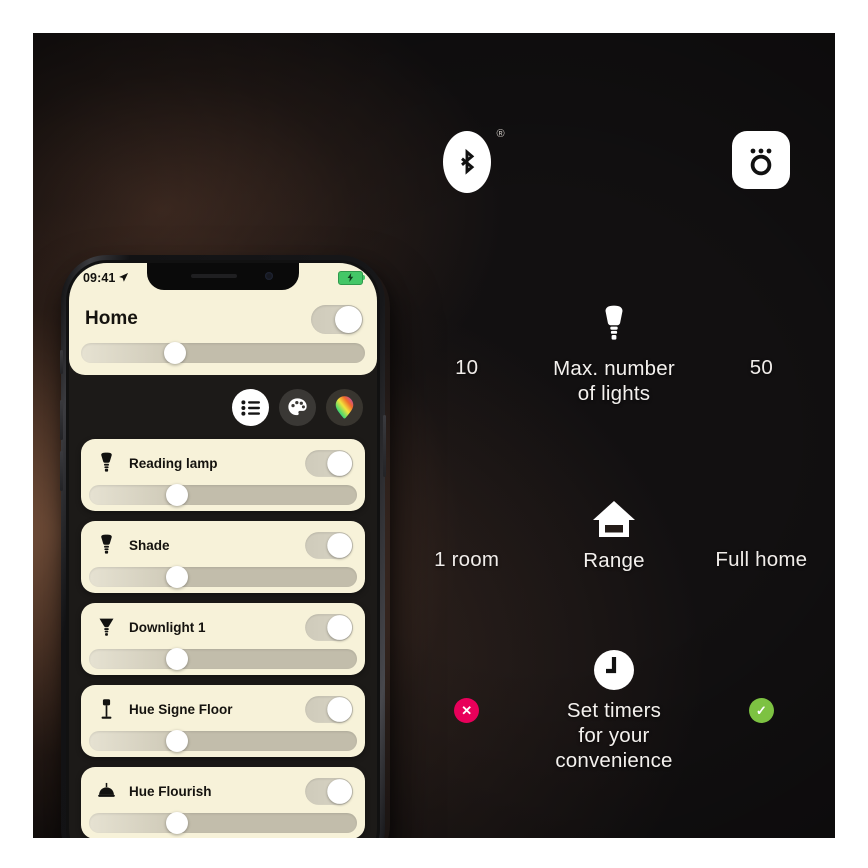 The width and height of the screenshot is (868, 868). Describe the element at coordinates (106, 709) in the screenshot. I see `floor-lamp-icon` at that location.